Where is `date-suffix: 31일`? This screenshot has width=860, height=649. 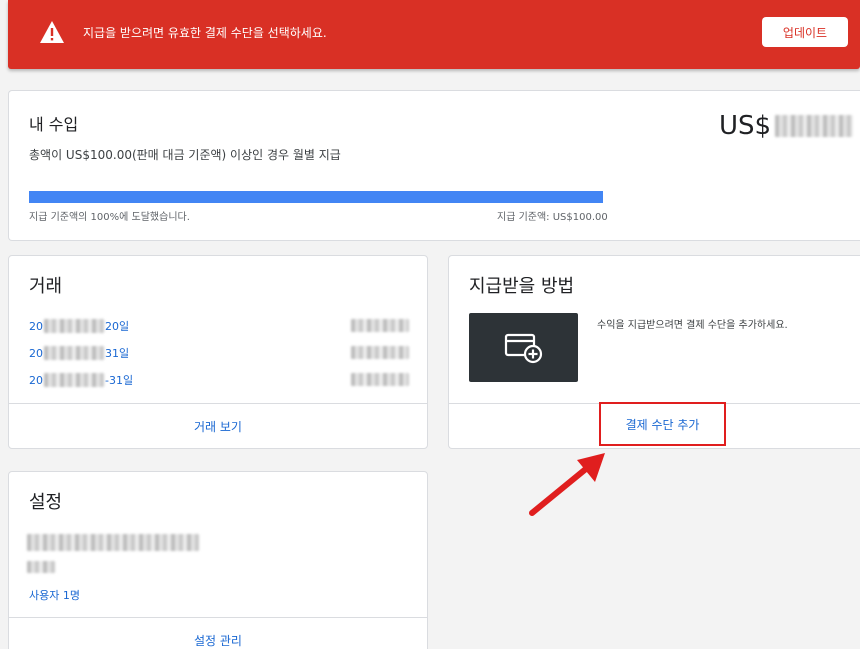
date-suffix: 31일 is located at coordinates (117, 353).